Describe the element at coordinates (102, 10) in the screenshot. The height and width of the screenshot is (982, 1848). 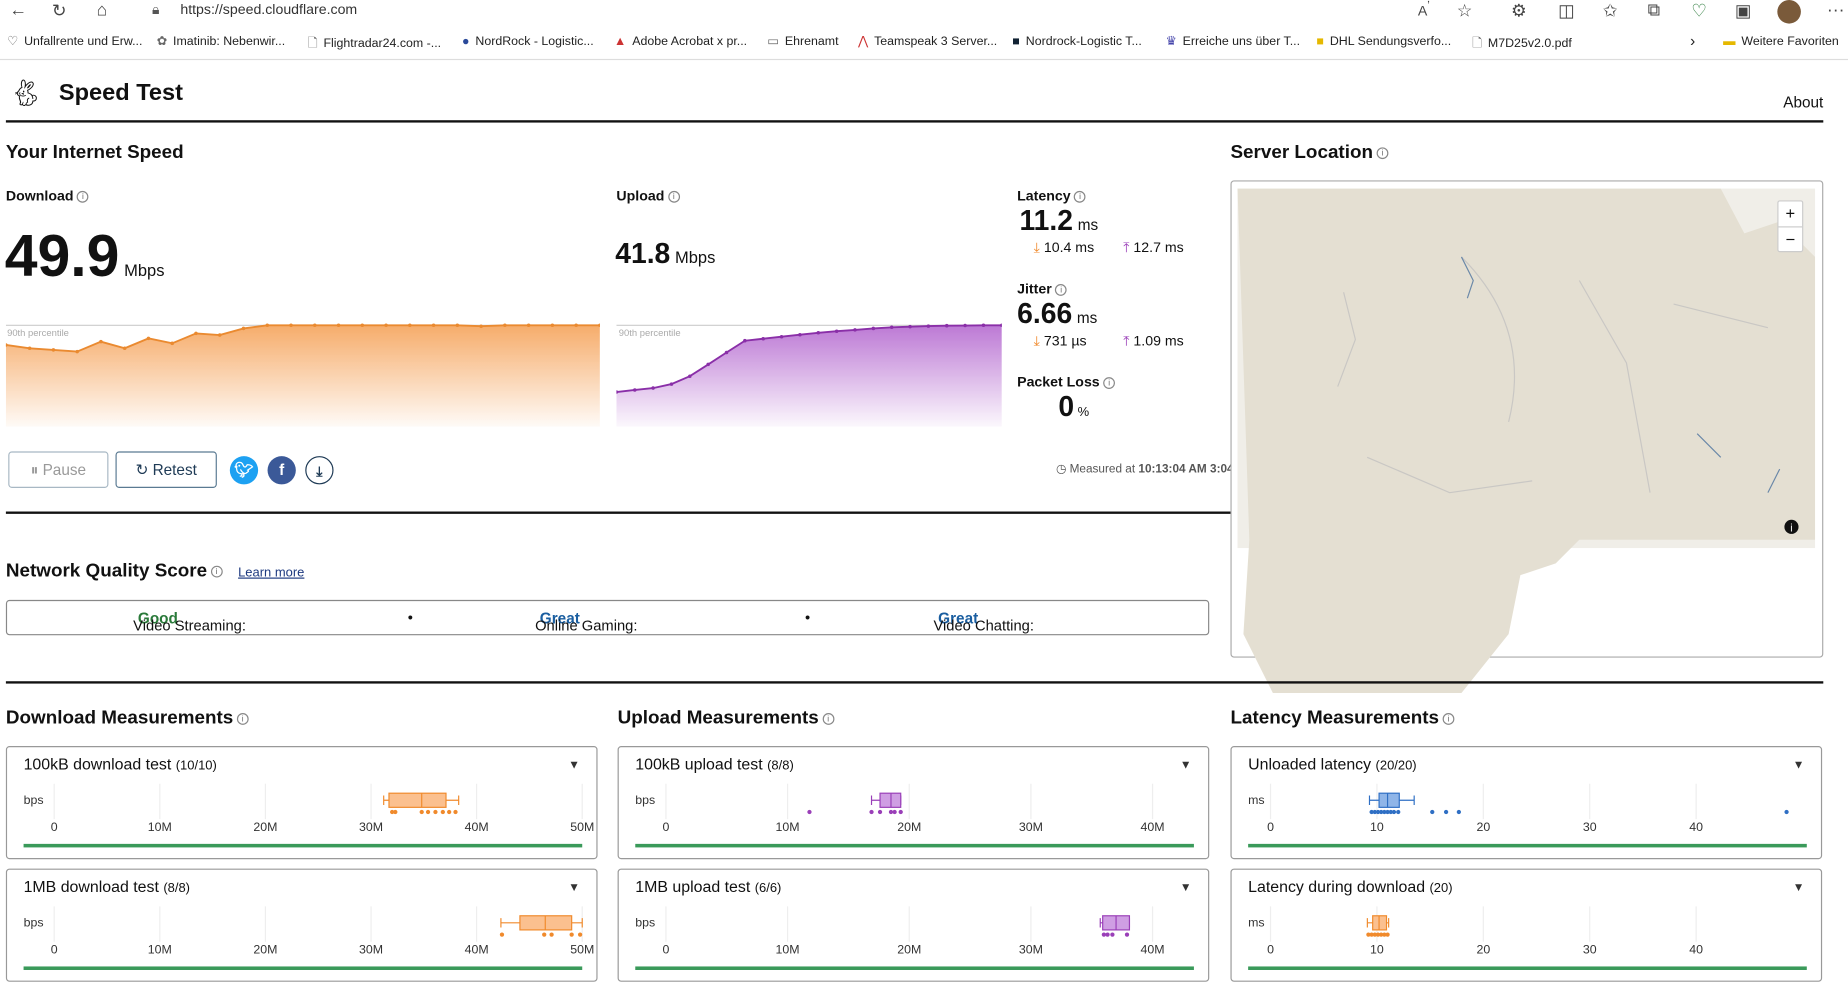
I see `home-icon: ⌂` at that location.